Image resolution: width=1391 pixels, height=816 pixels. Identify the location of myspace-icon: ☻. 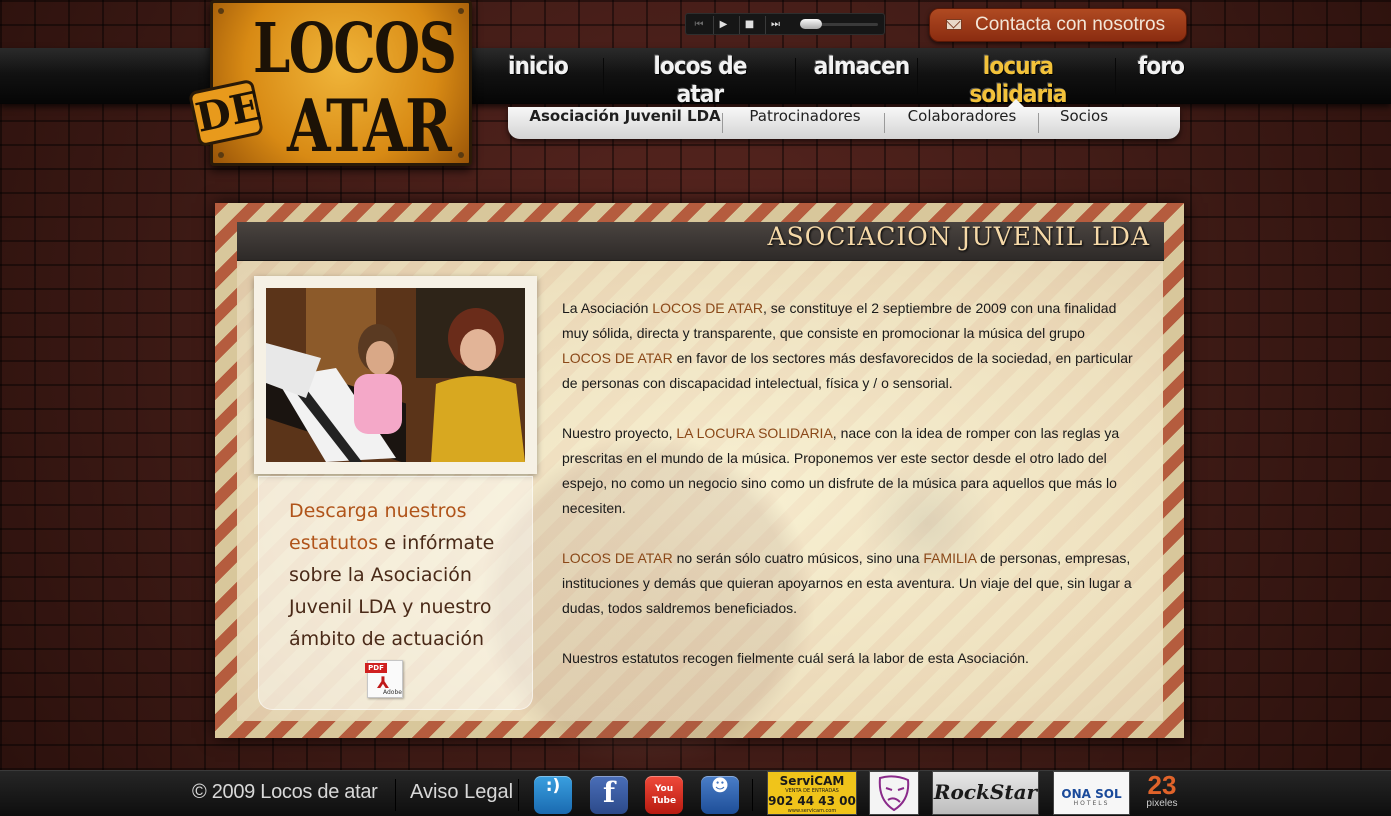
(720, 795).